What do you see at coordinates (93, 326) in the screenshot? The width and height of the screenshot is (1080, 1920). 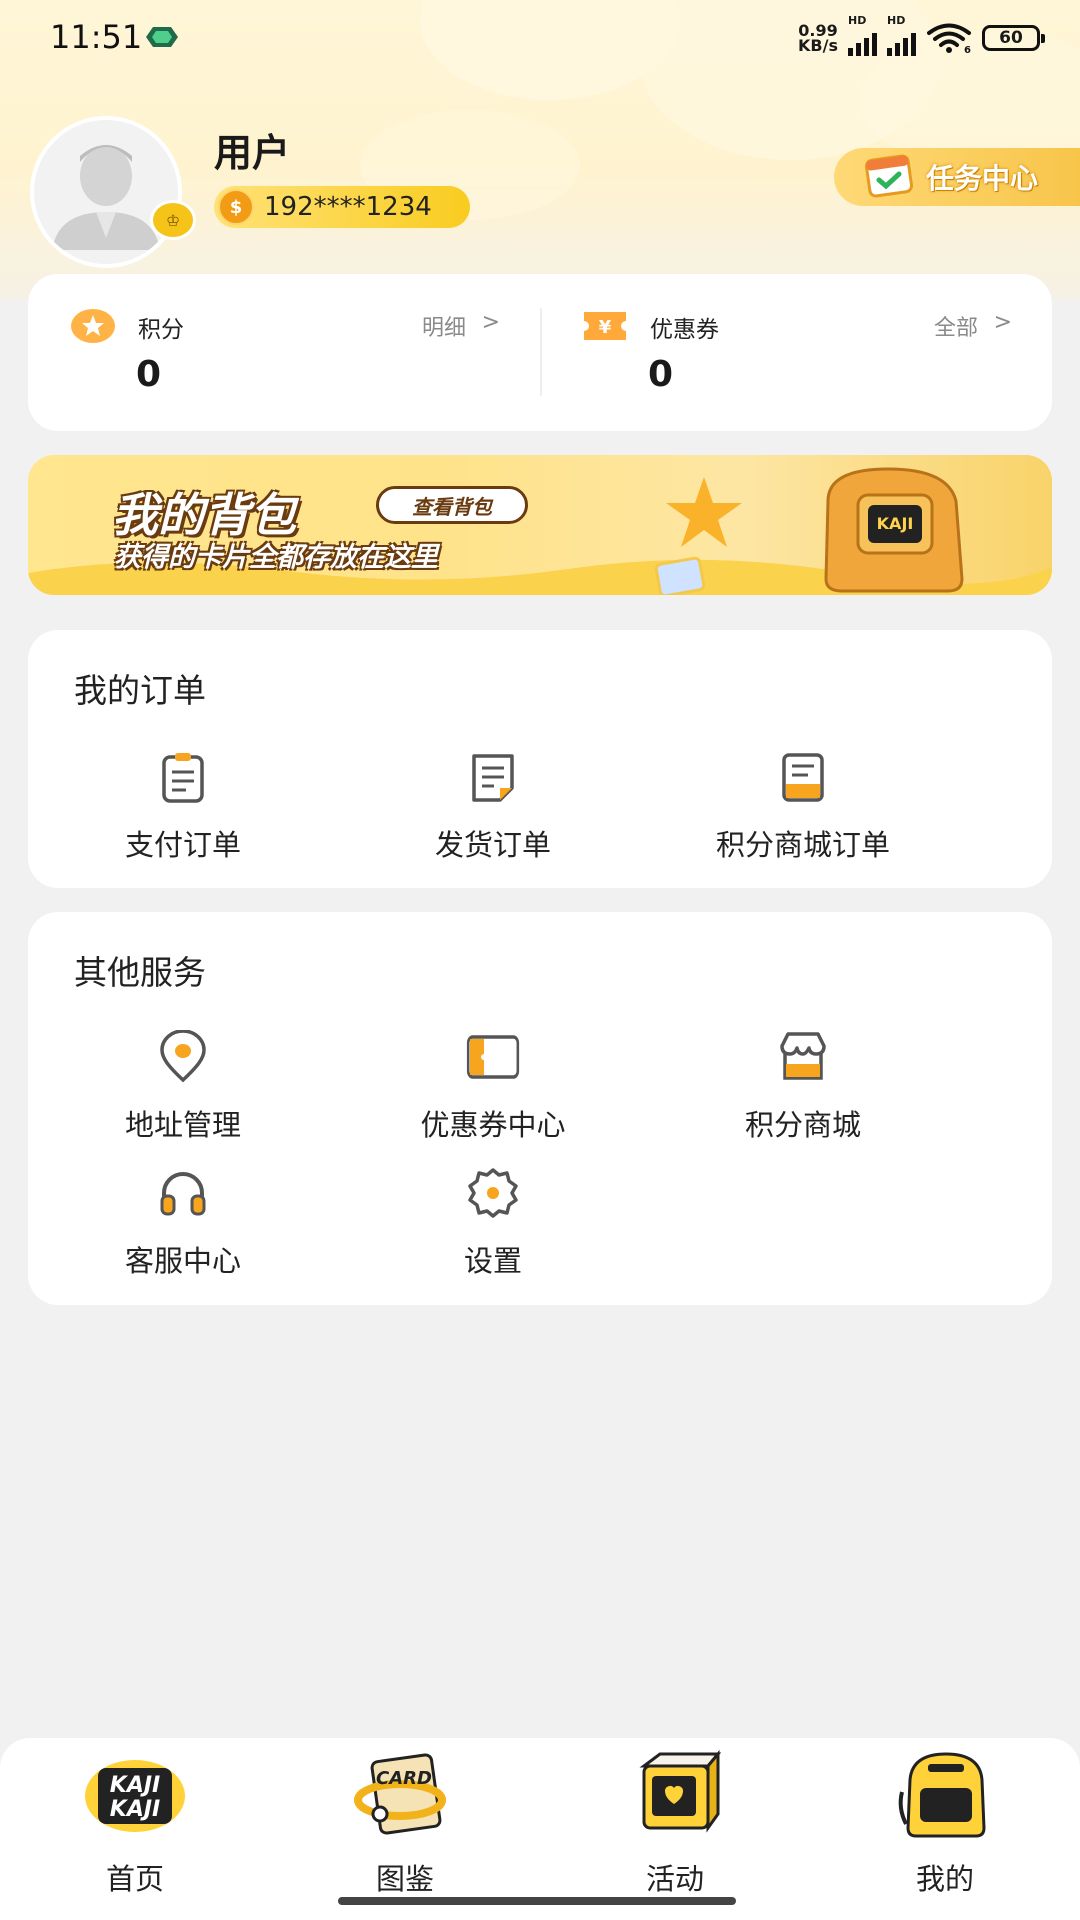 I see `points-star-icon` at bounding box center [93, 326].